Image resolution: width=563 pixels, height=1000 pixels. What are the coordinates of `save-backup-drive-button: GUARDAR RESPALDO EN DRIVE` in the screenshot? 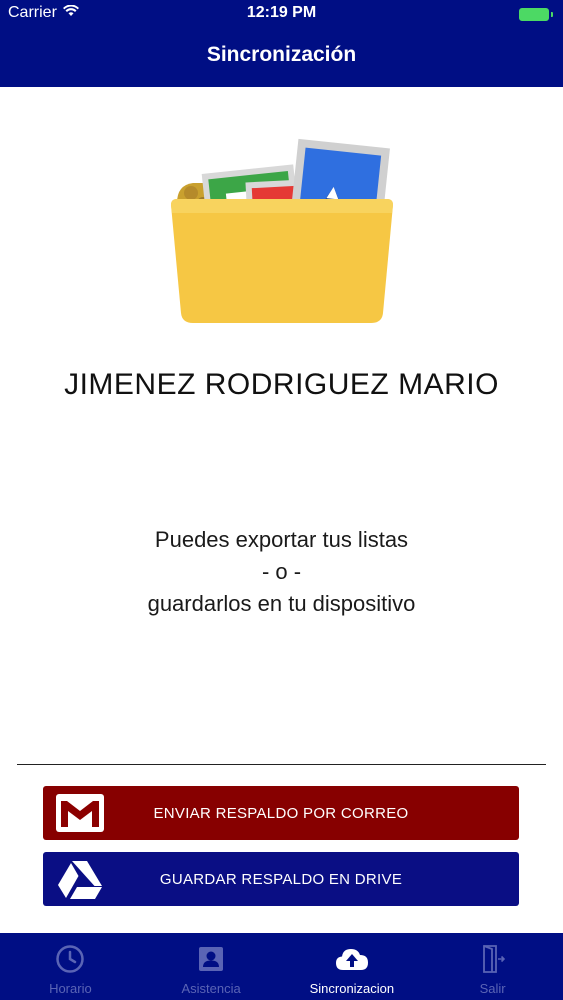 It's located at (281, 879).